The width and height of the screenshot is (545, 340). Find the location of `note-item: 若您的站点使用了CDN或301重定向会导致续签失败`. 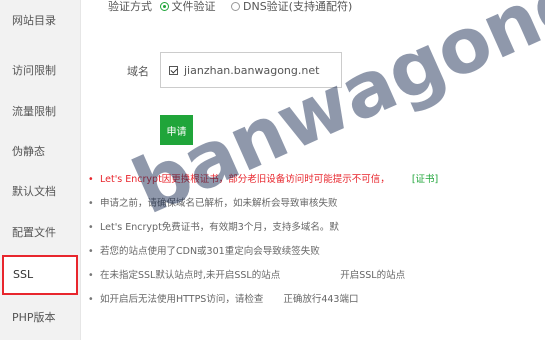

note-item: 若您的站点使用了CDN或301重定向会导致续签失败 is located at coordinates (263, 252).